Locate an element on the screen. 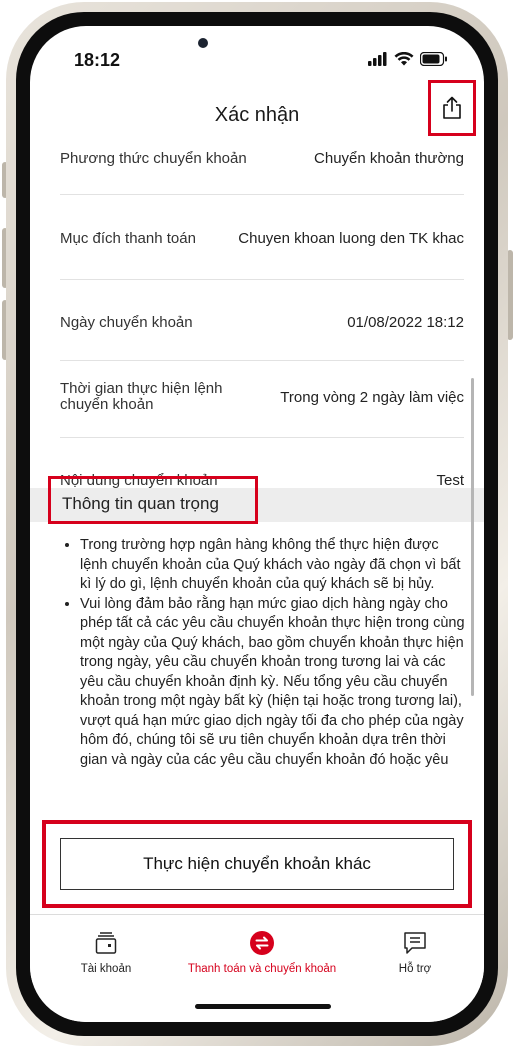  front-camera is located at coordinates (203, 43).